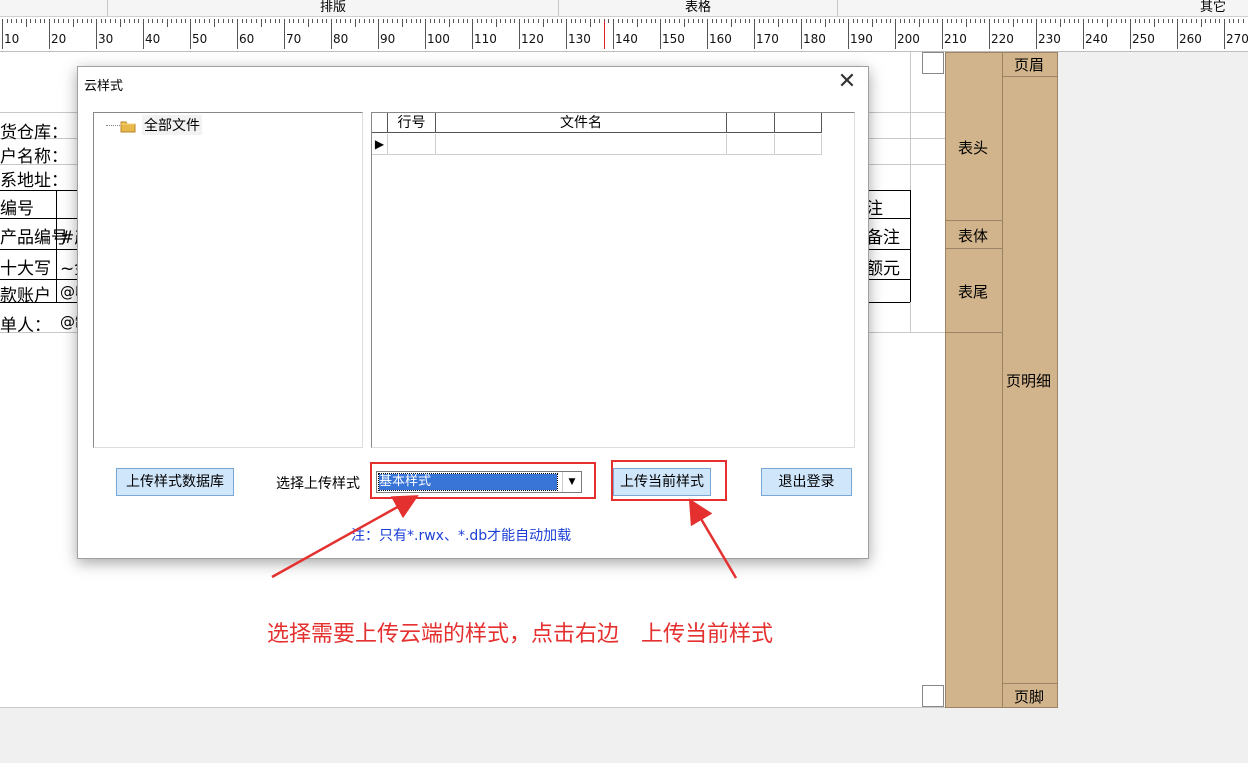  What do you see at coordinates (345, 537) in the screenshot?
I see `arrow-to-select` at bounding box center [345, 537].